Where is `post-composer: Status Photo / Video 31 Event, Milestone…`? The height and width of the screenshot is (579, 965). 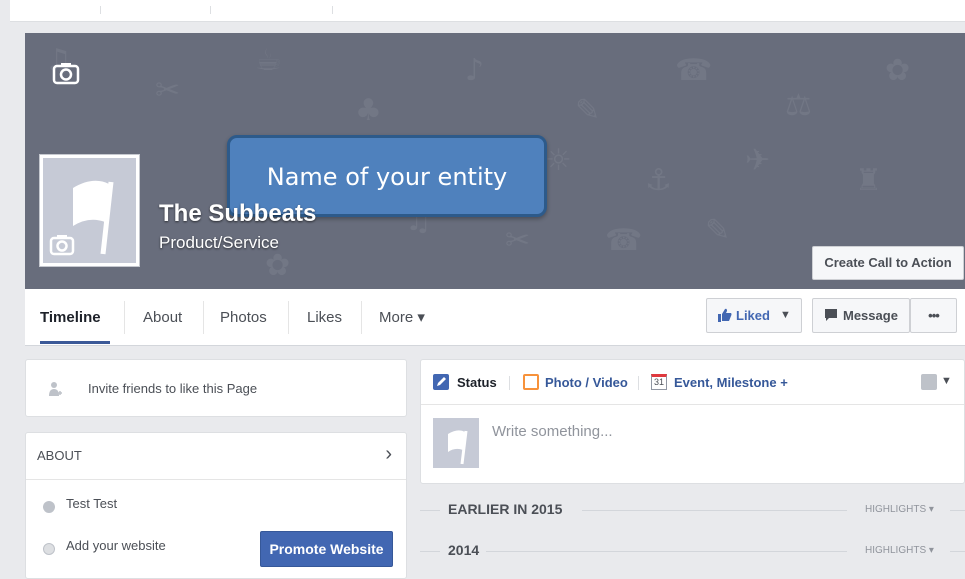 post-composer: Status Photo / Video 31 Event, Milestone… is located at coordinates (692, 421).